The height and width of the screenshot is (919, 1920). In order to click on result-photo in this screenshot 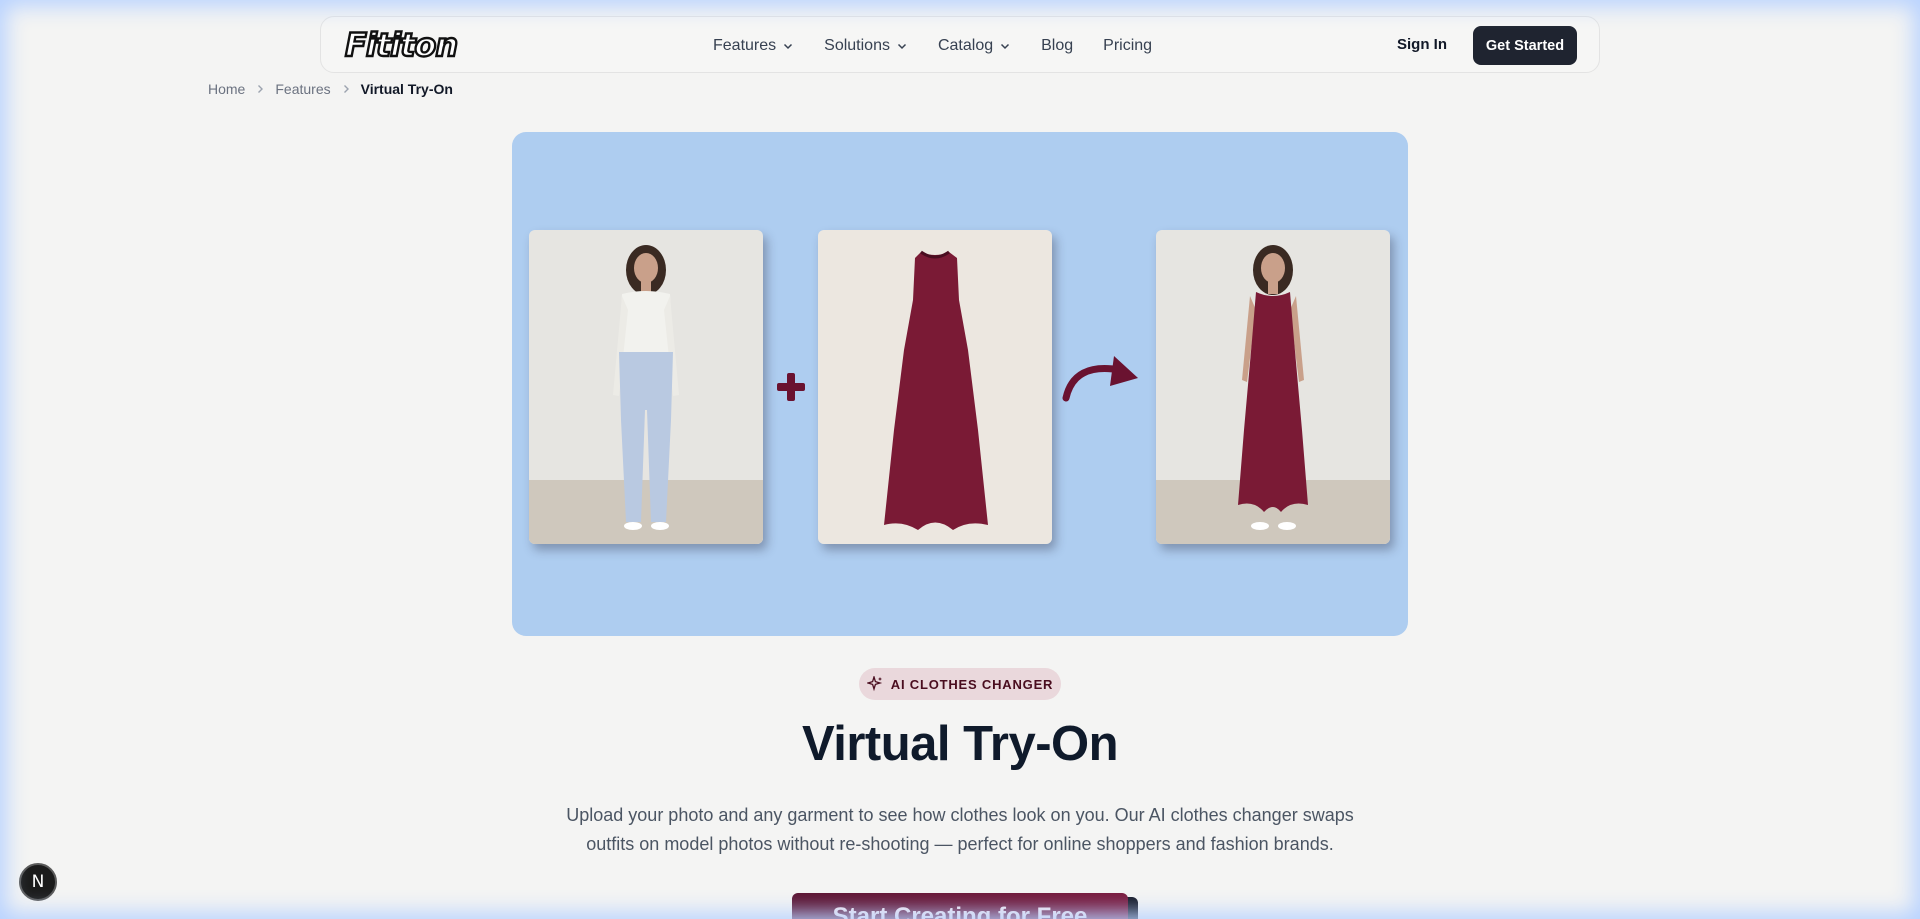, I will do `click(1273, 387)`.